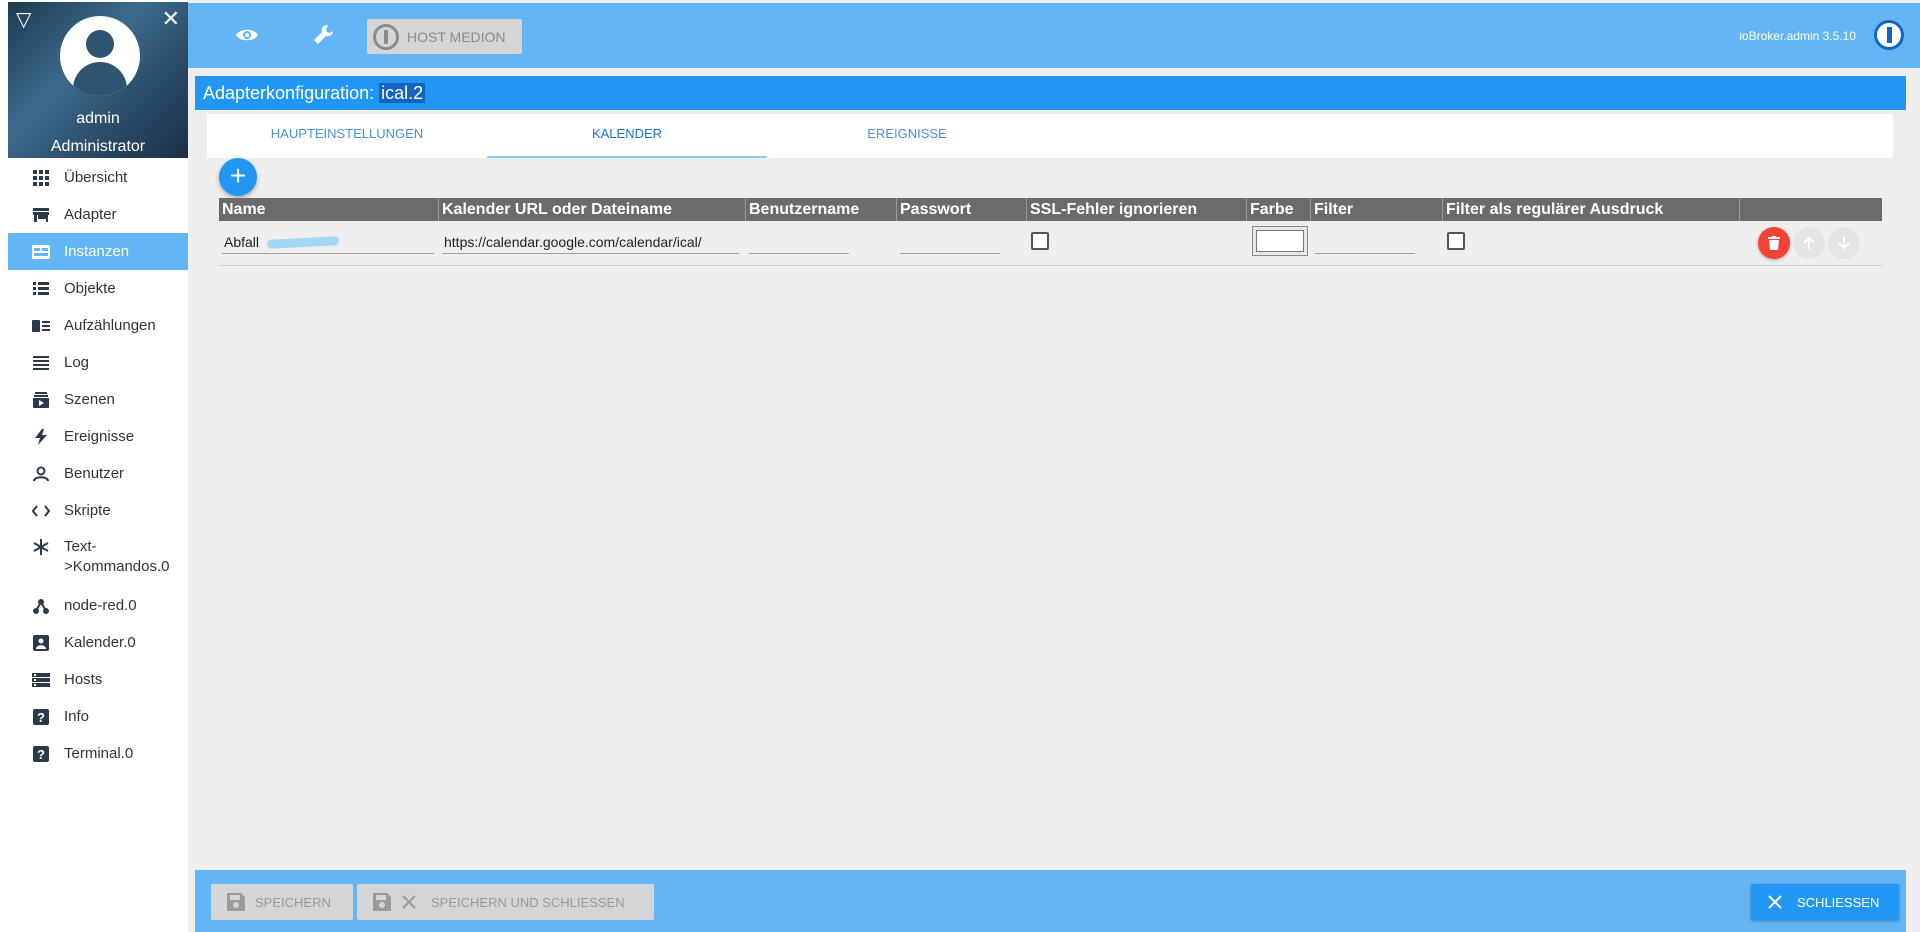 This screenshot has height=932, width=1920. I want to click on col-user: Benutzername, so click(821, 209).